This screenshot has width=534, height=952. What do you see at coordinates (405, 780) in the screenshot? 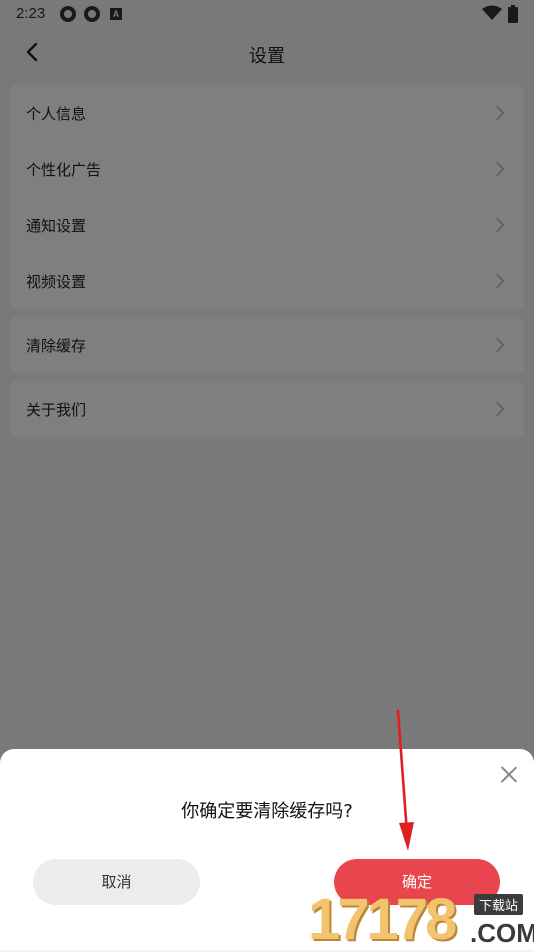
I see `annotation-arrow-icon` at bounding box center [405, 780].